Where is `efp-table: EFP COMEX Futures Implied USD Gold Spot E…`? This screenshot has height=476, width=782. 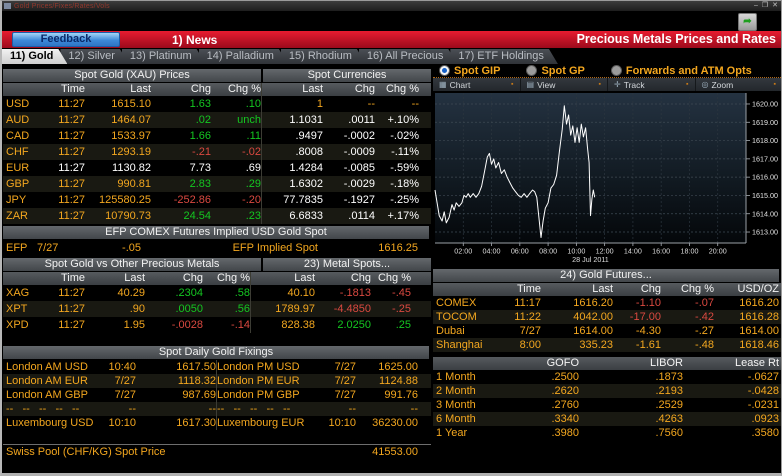 efp-table: EFP COMEX Futures Implied USD Gold Spot E… is located at coordinates (217, 241).